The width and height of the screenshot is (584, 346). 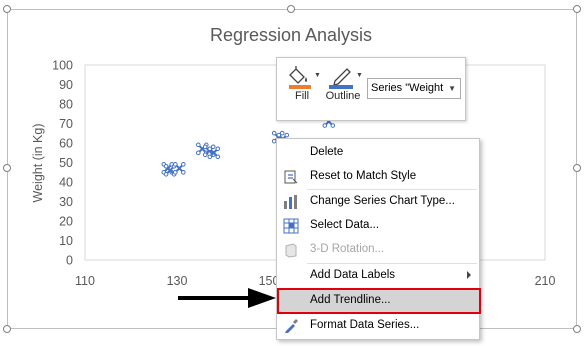 I want to click on x-tick-label: 110, so click(x=85, y=281).